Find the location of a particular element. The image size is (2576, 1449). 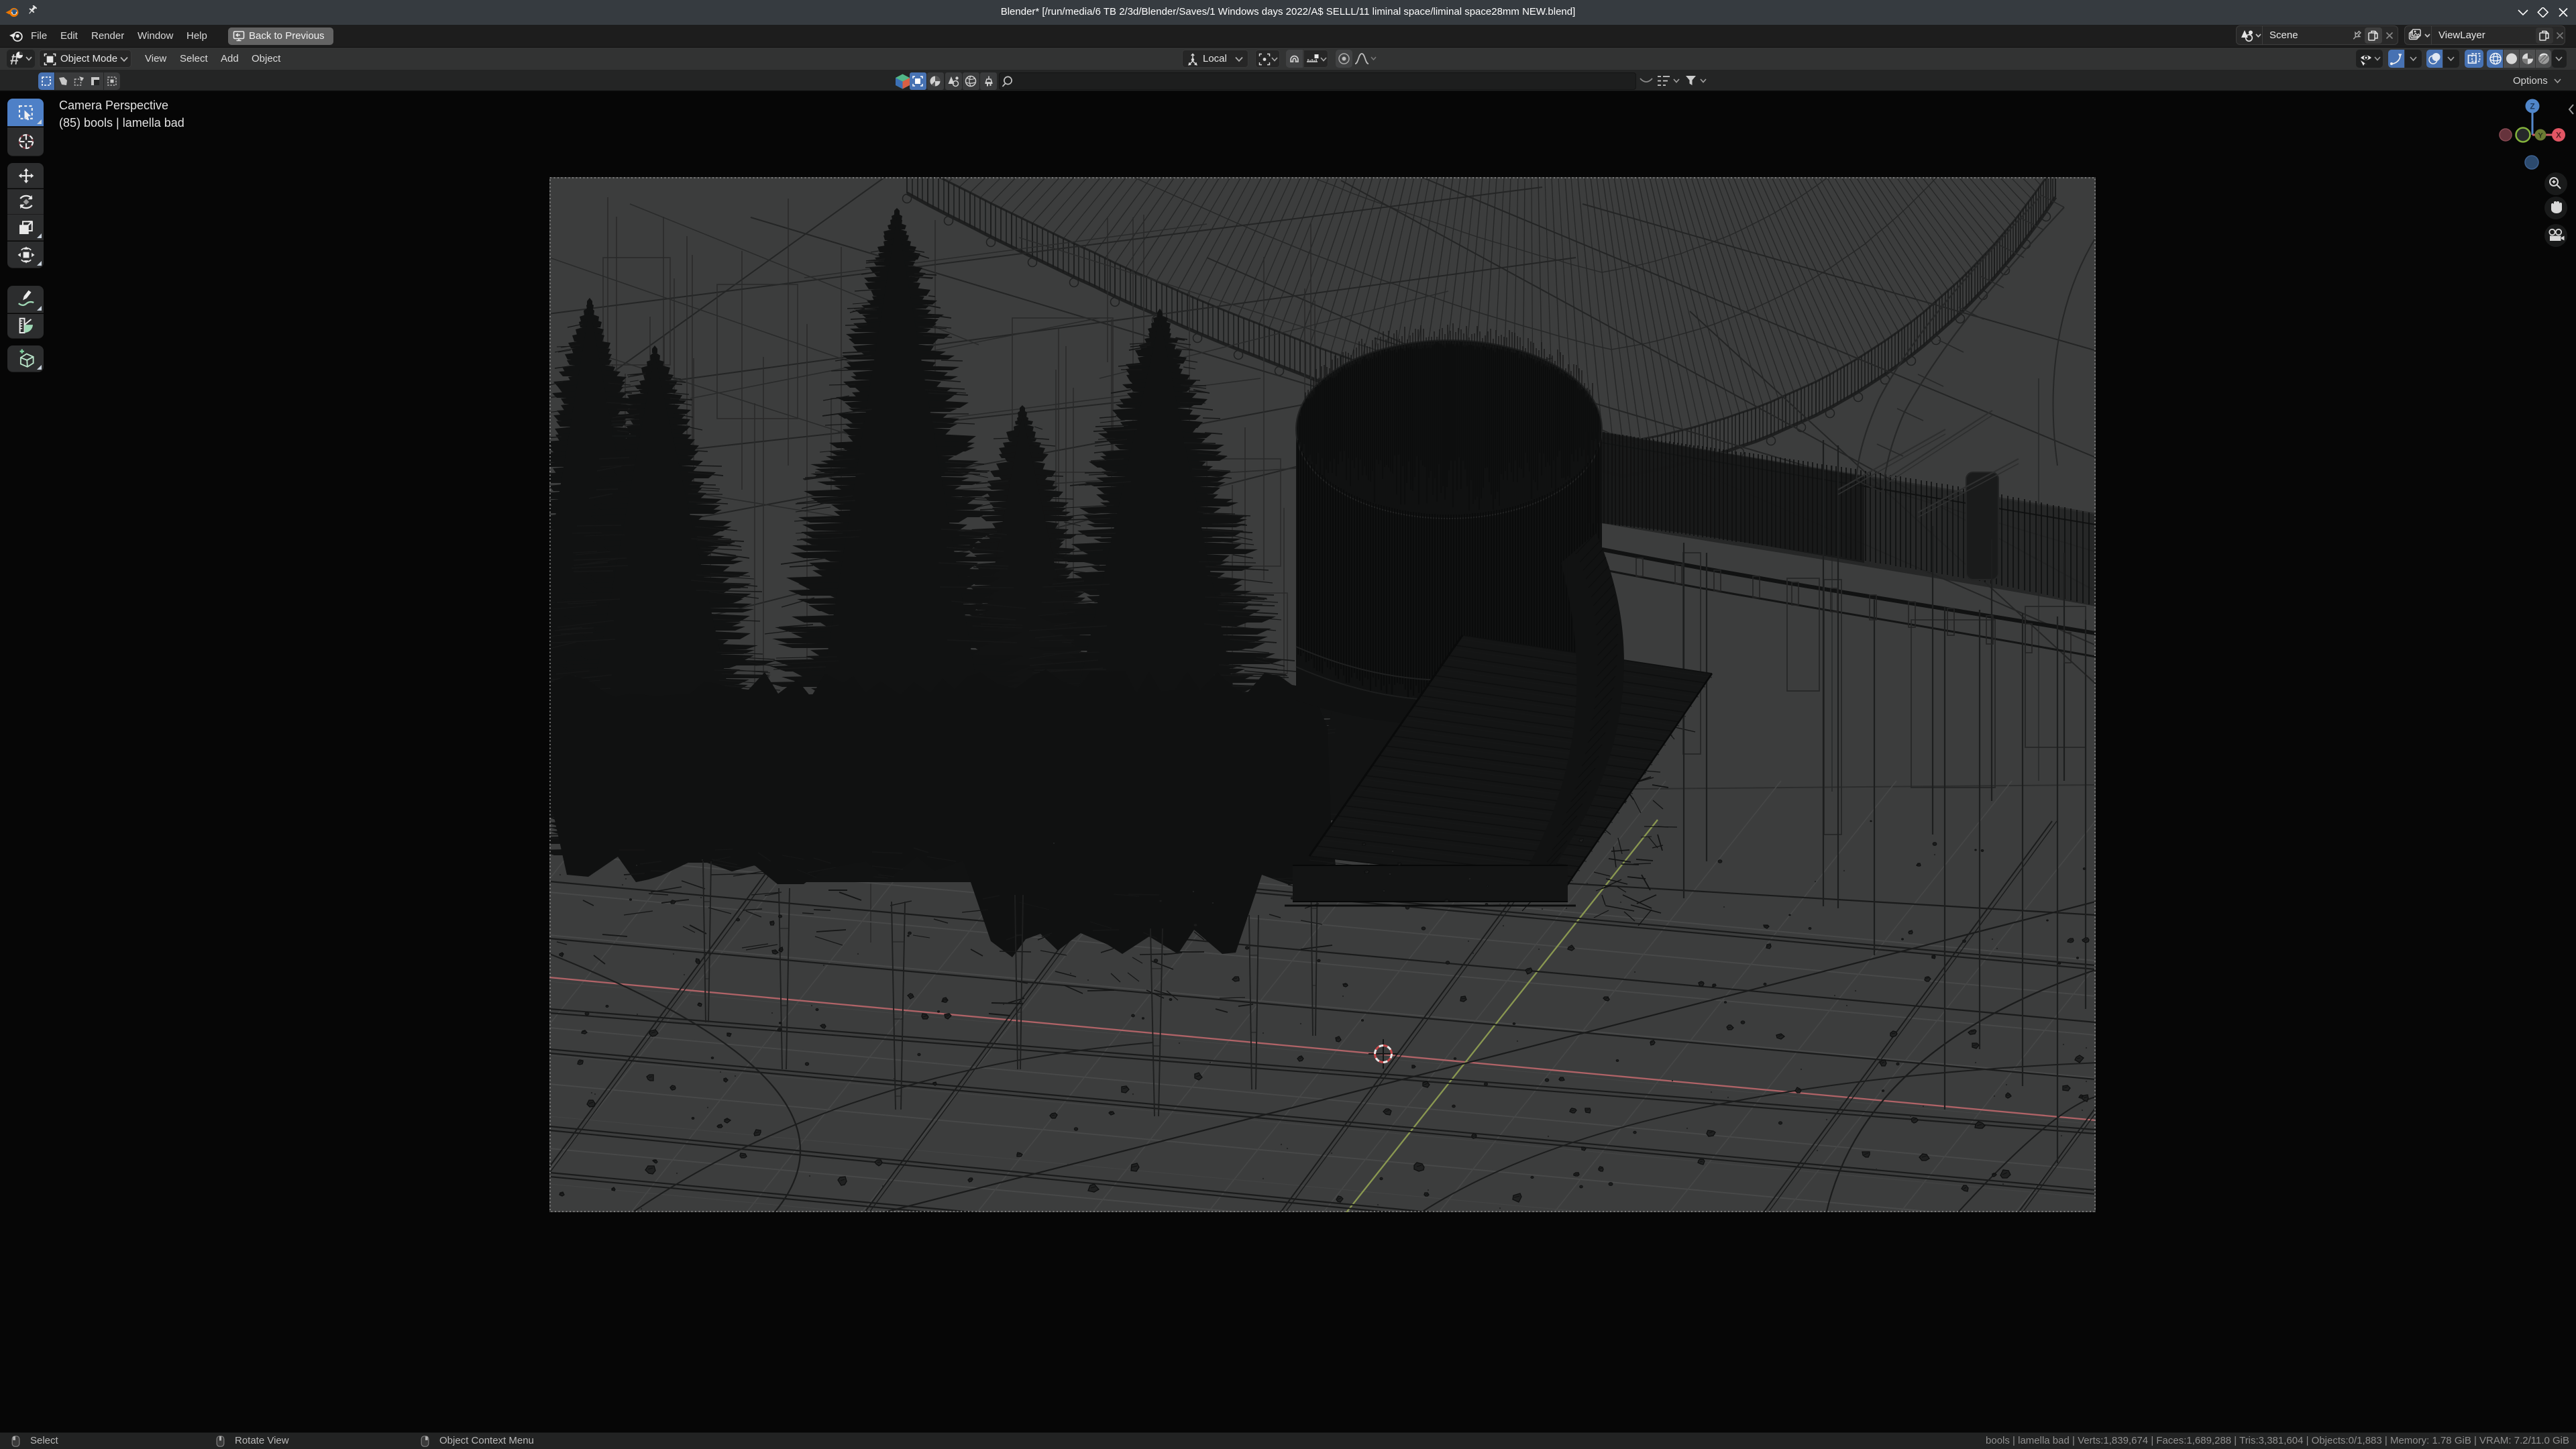

svg-text: Y is located at coordinates (2540, 136).